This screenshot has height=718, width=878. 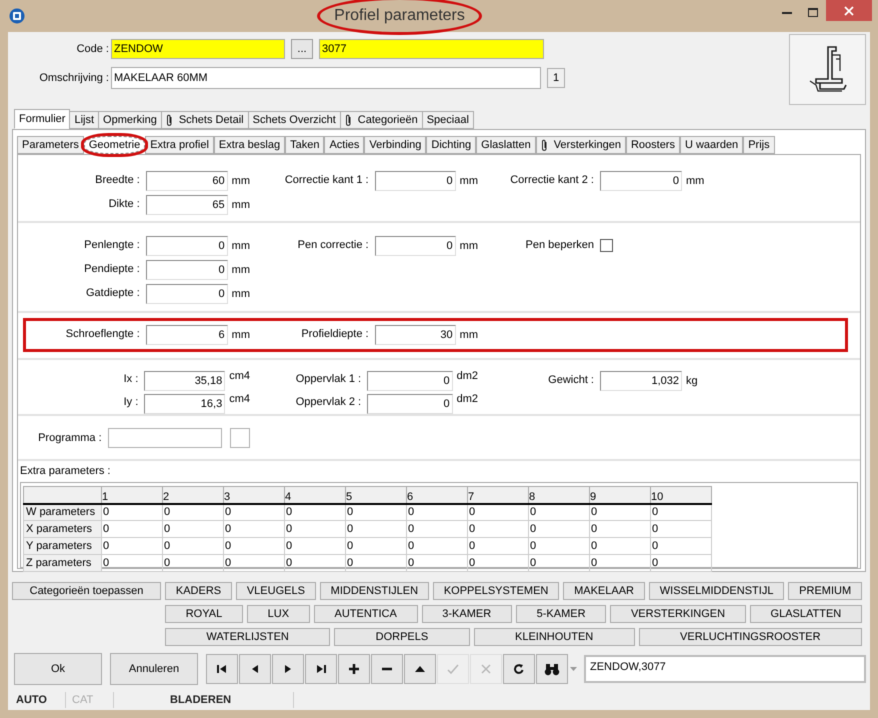 I want to click on tab: Lijst, so click(x=84, y=120).